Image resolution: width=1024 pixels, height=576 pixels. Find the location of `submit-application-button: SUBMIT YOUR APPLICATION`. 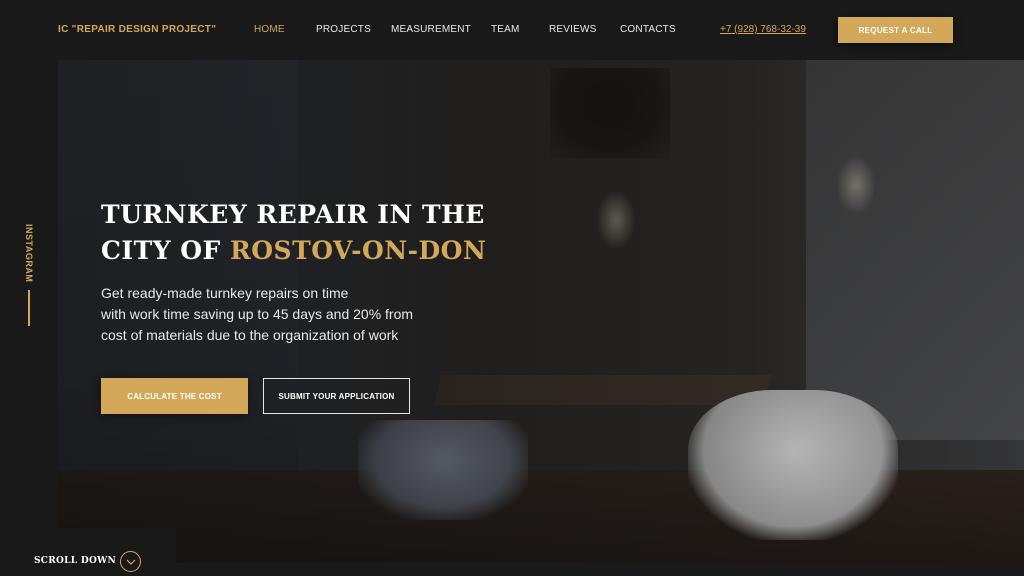

submit-application-button: SUBMIT YOUR APPLICATION is located at coordinates (336, 396).